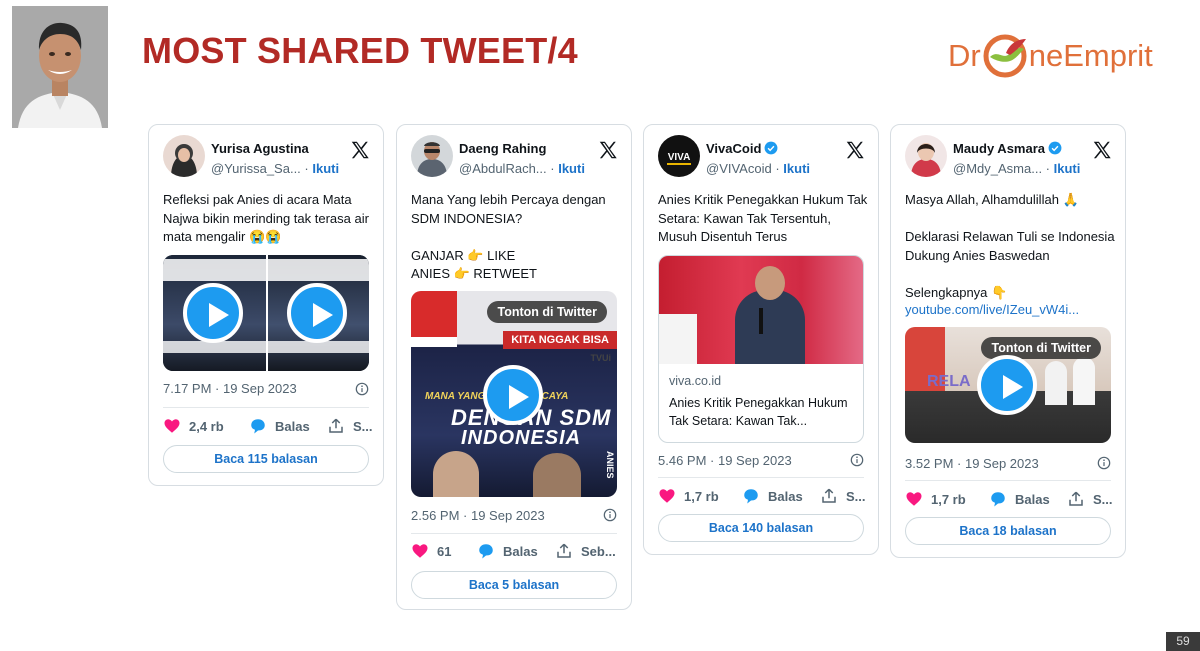 This screenshot has height=651, width=1200. I want to click on video-caption-strip, so click(266, 270).